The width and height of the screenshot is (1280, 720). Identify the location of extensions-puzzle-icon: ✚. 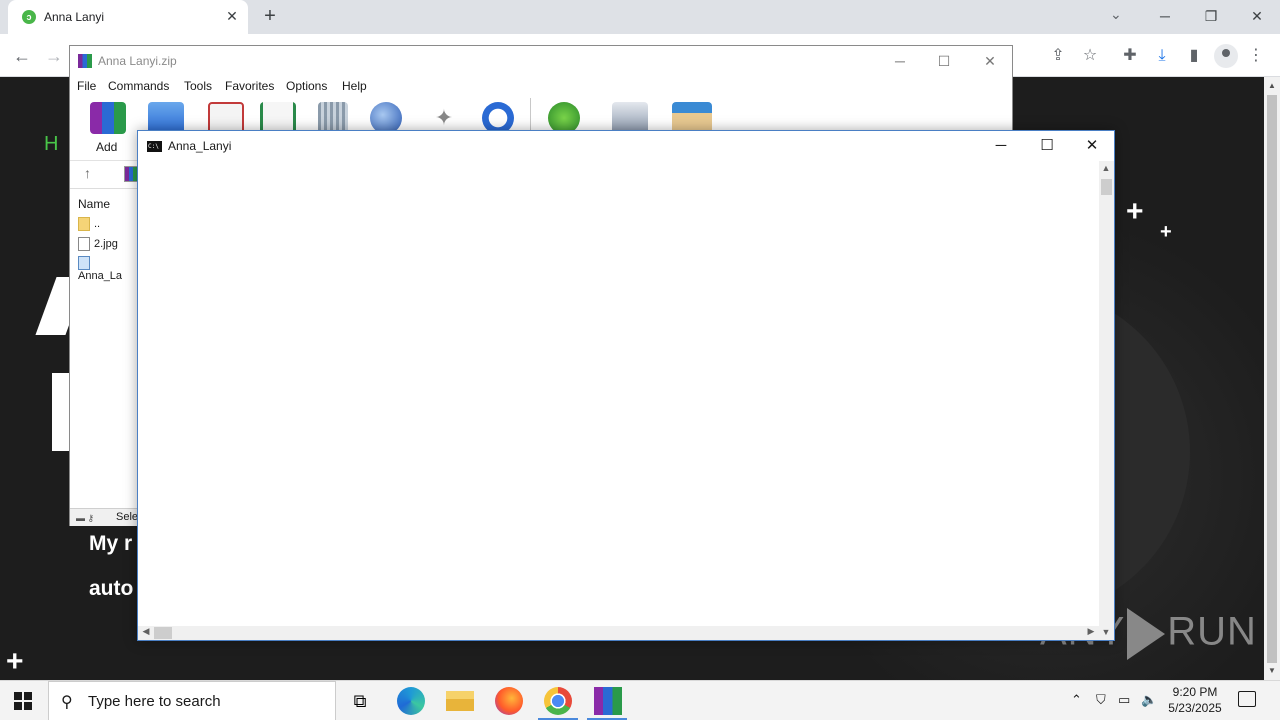
(1130, 56).